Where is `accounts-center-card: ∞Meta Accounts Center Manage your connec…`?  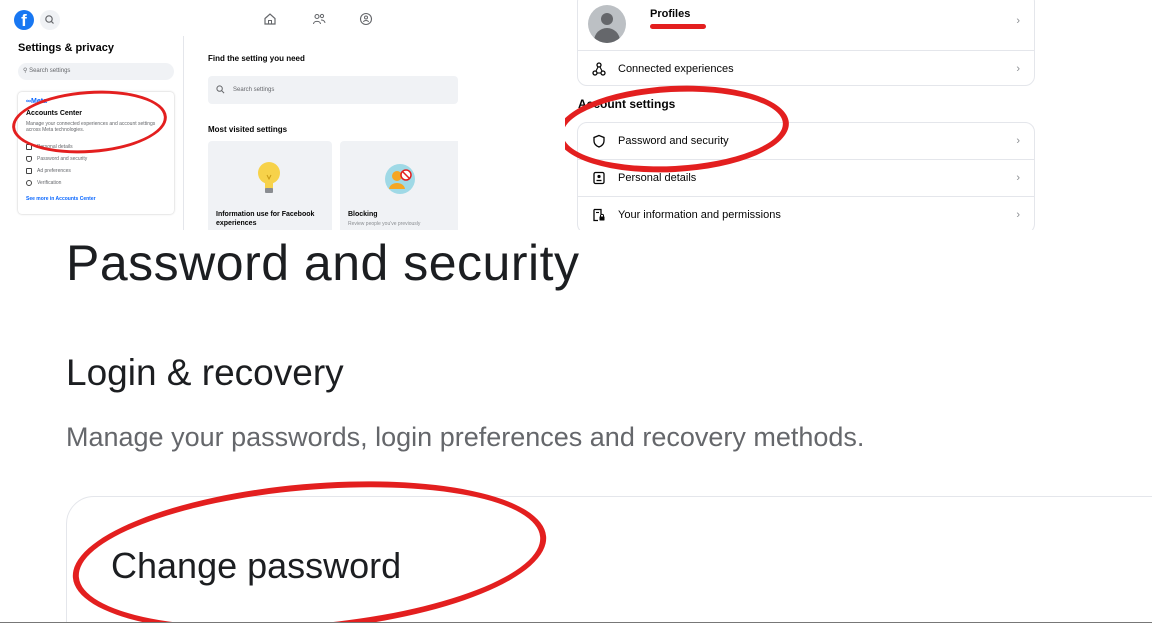 accounts-center-card: ∞Meta Accounts Center Manage your connec… is located at coordinates (96, 153).